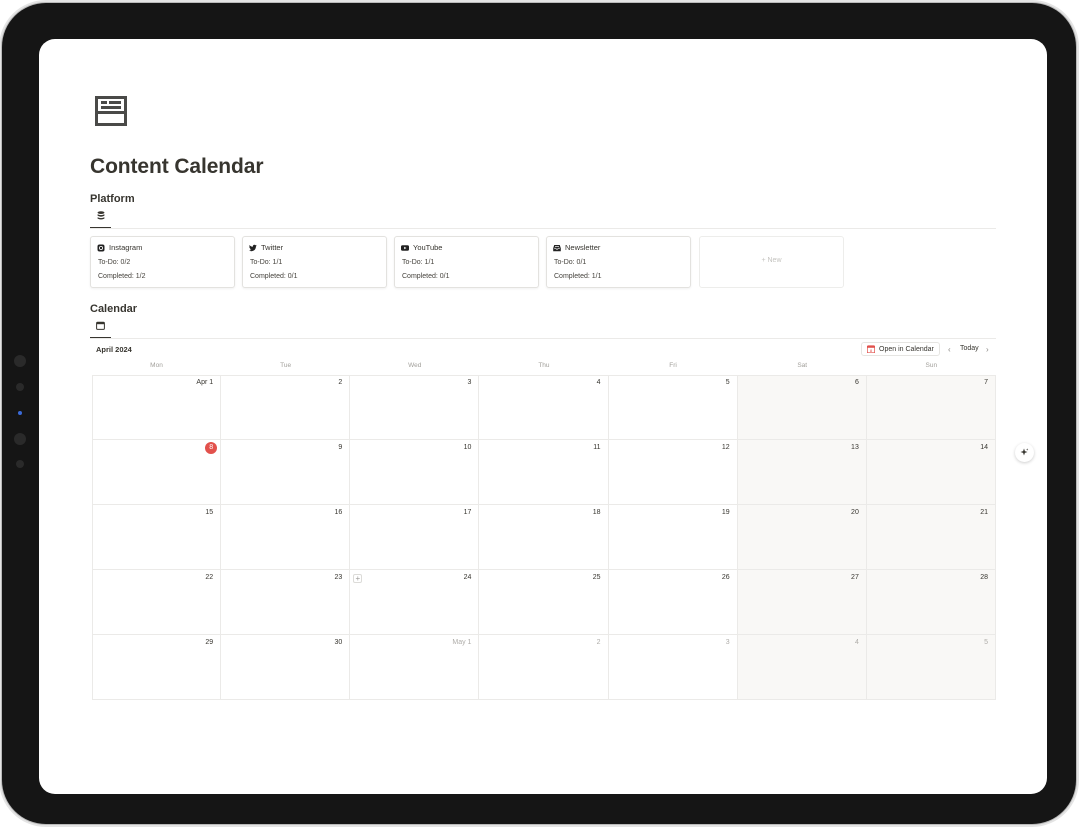  What do you see at coordinates (209, 642) in the screenshot?
I see `day-number: 29` at bounding box center [209, 642].